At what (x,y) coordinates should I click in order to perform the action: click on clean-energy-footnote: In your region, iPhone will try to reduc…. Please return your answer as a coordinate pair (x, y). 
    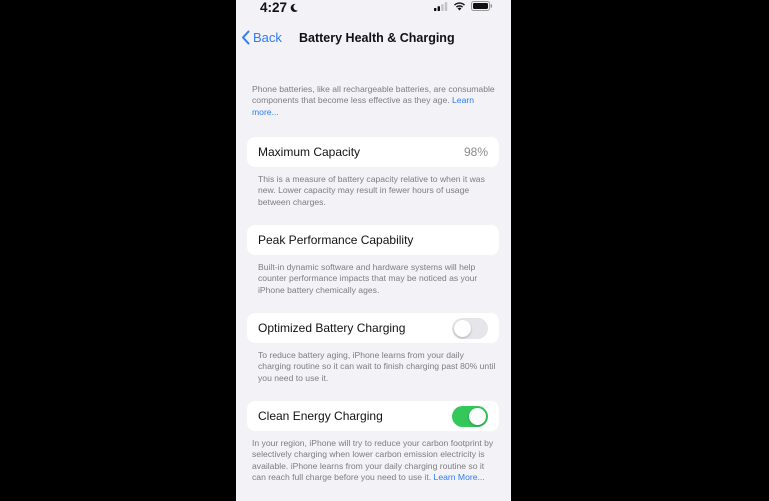
    Looking at the image, I should click on (374, 460).